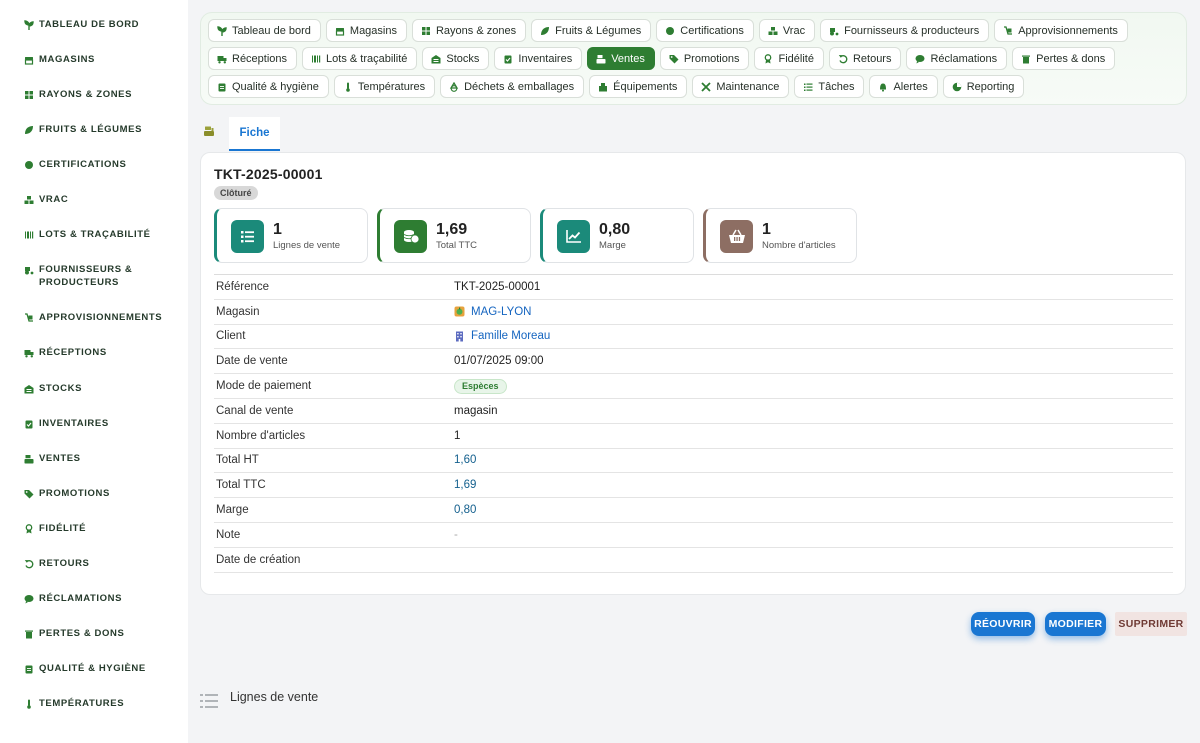 The image size is (1200, 743). I want to click on grid-icon, so click(29, 95).